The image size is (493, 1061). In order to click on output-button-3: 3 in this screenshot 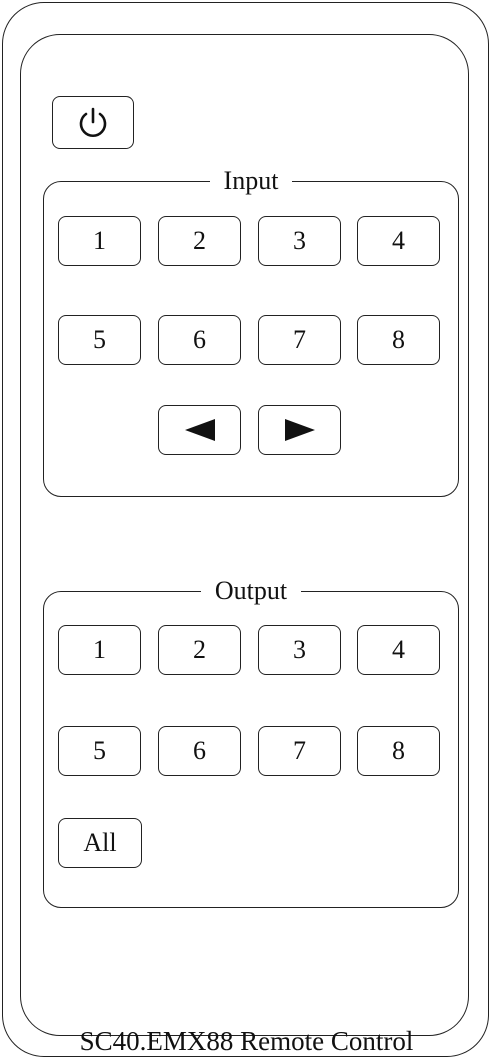, I will do `click(299, 650)`.